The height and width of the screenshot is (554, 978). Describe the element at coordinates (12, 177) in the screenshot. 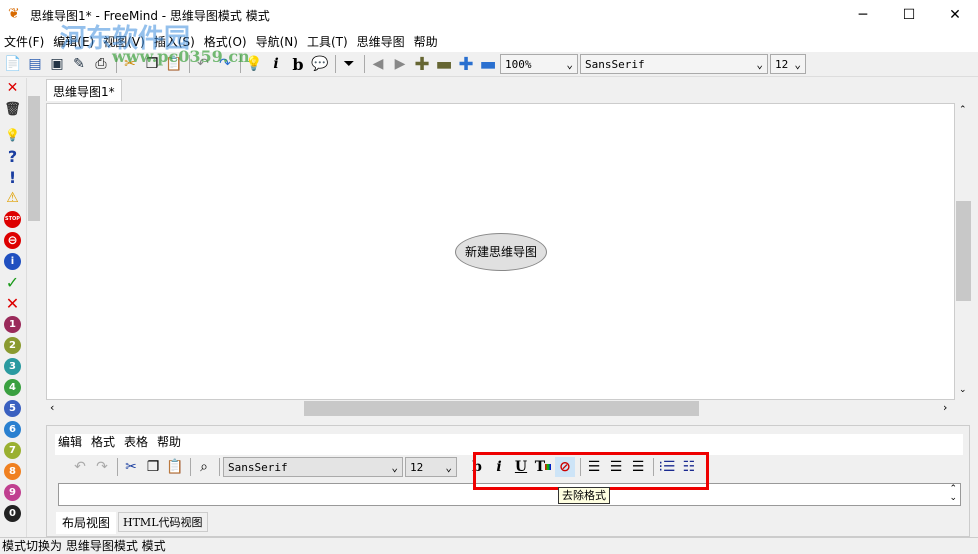

I see `exclamation-icon: !` at that location.